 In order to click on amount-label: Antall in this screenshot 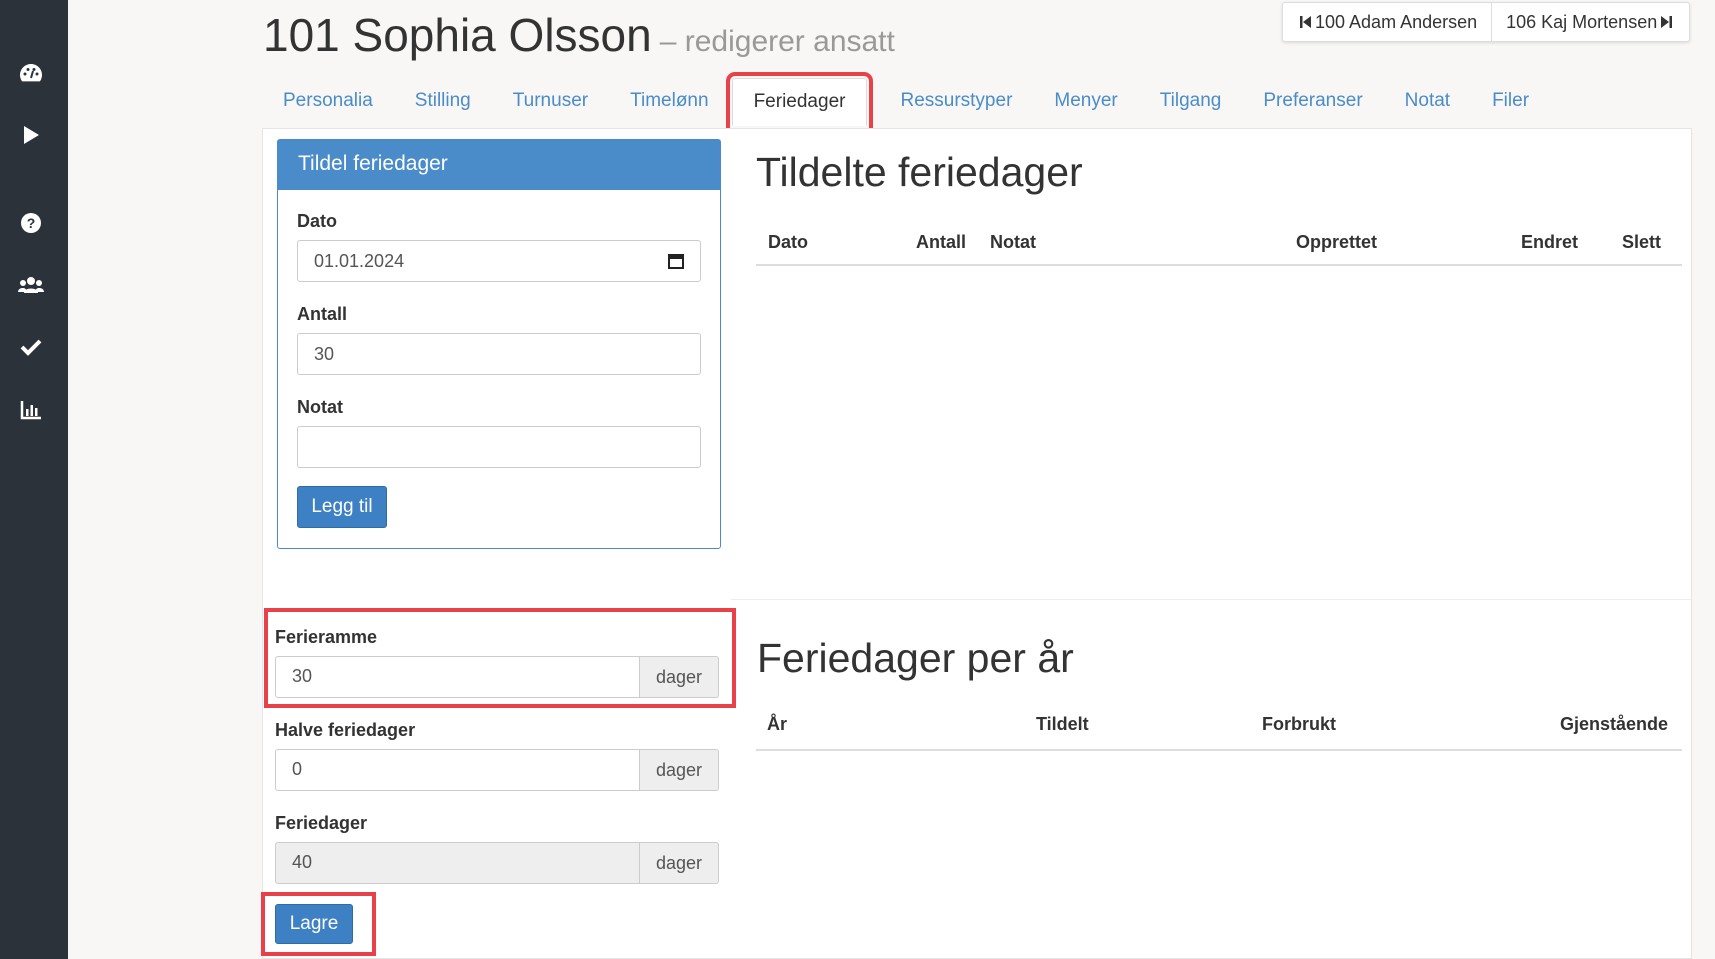, I will do `click(322, 314)`.